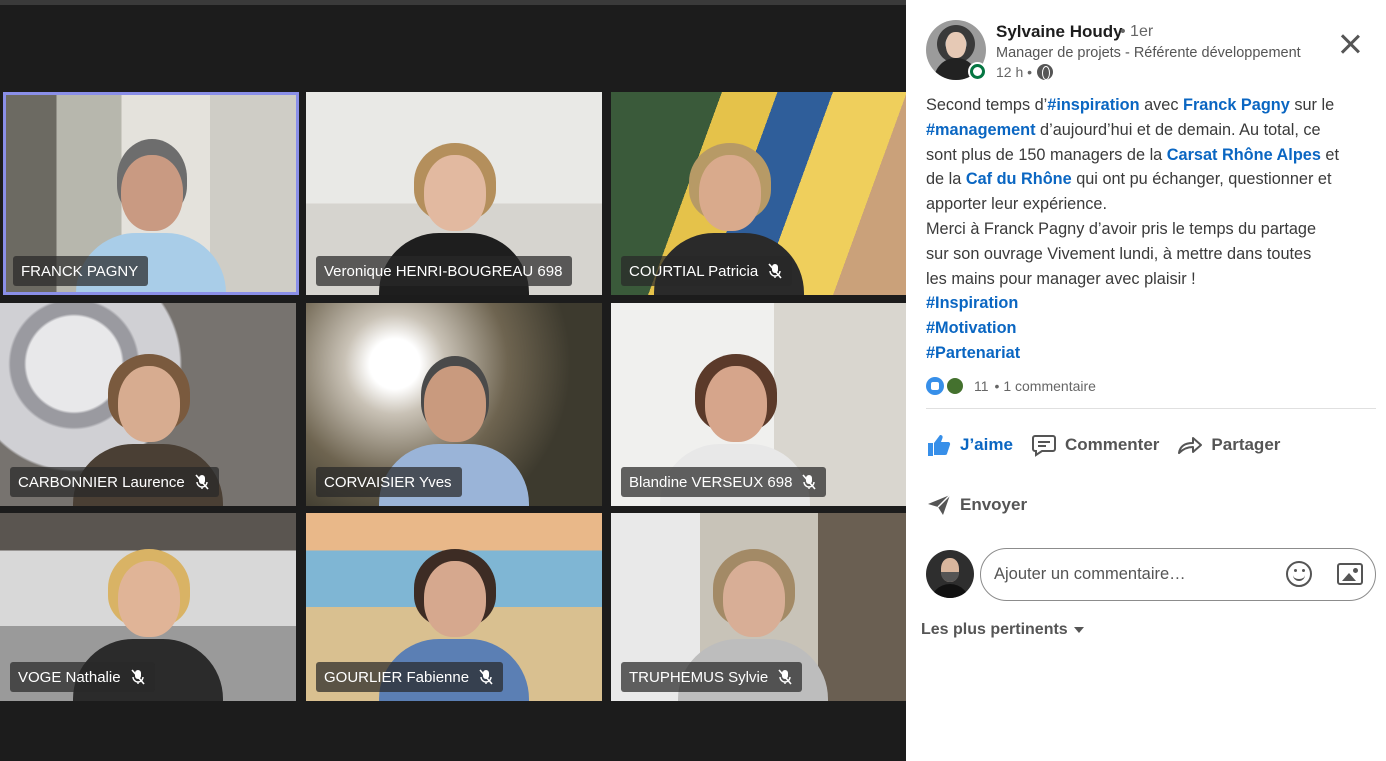 The image size is (1386, 761). I want to click on post-actions: J’aime Commenter Partager, so click(1103, 445).